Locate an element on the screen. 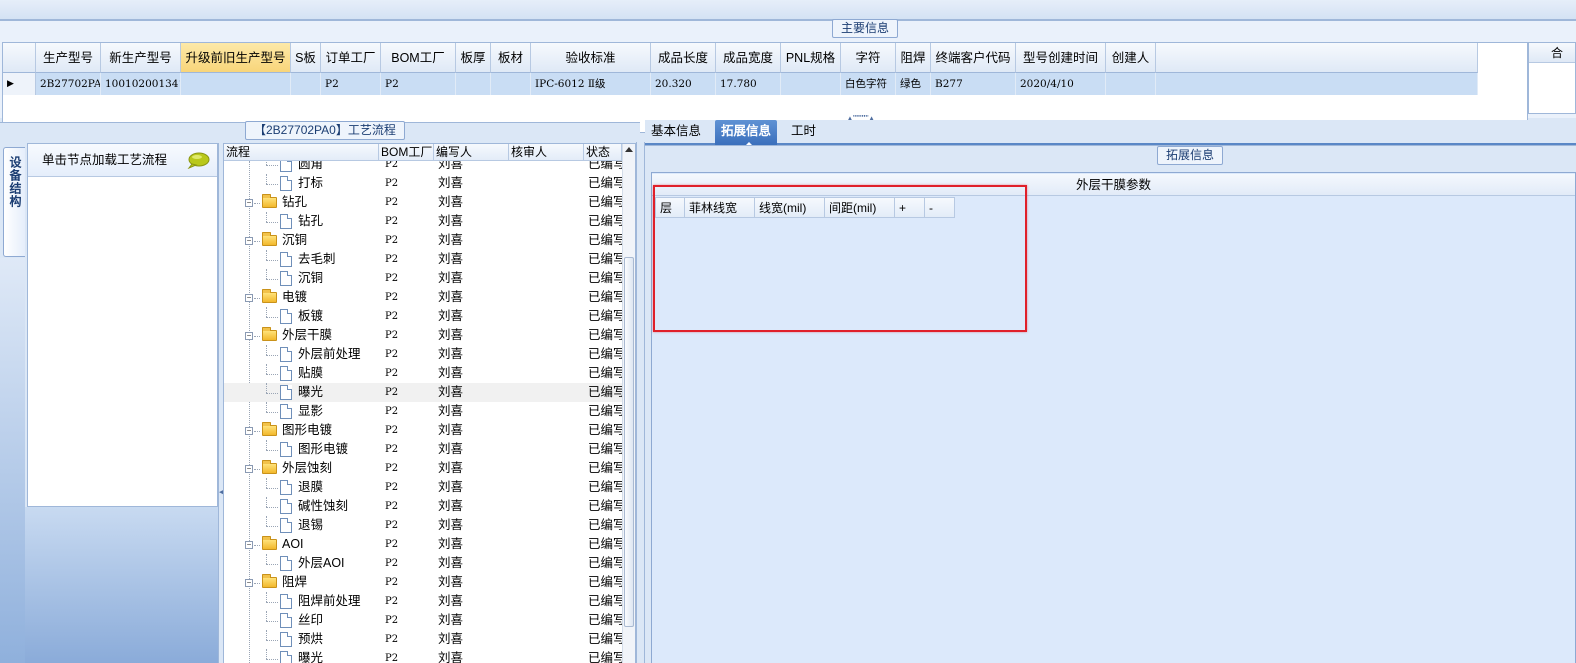 The height and width of the screenshot is (663, 1576). flow-node-label: 贴膜 is located at coordinates (310, 373).